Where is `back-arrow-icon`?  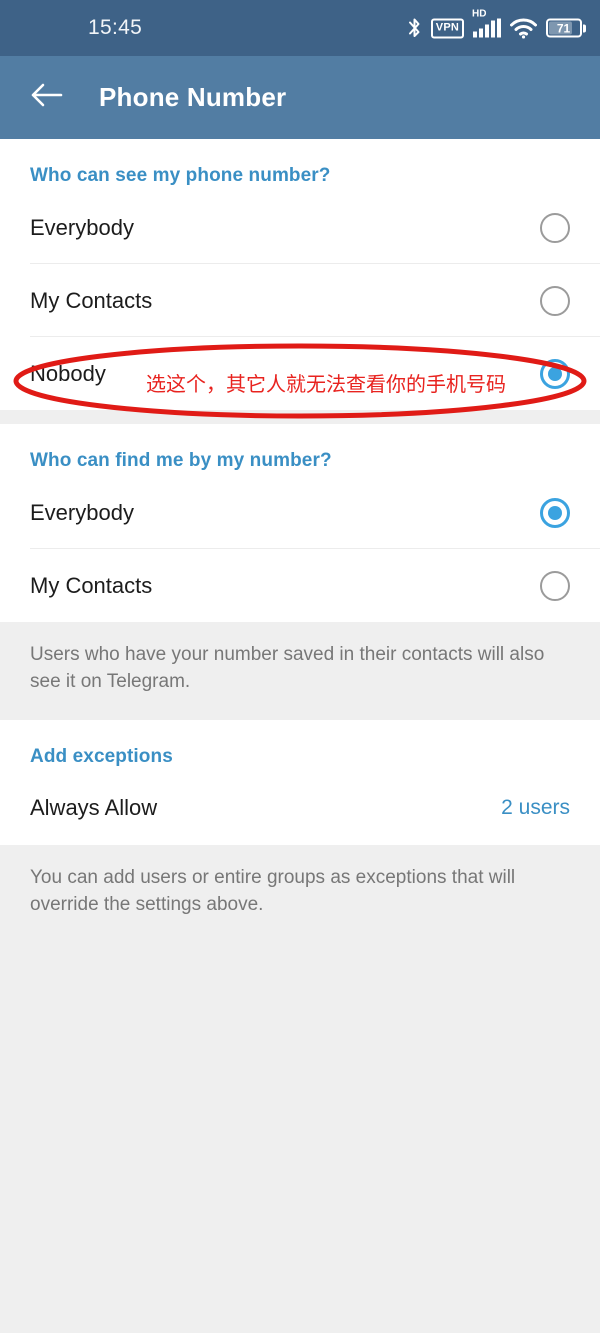 back-arrow-icon is located at coordinates (47, 97).